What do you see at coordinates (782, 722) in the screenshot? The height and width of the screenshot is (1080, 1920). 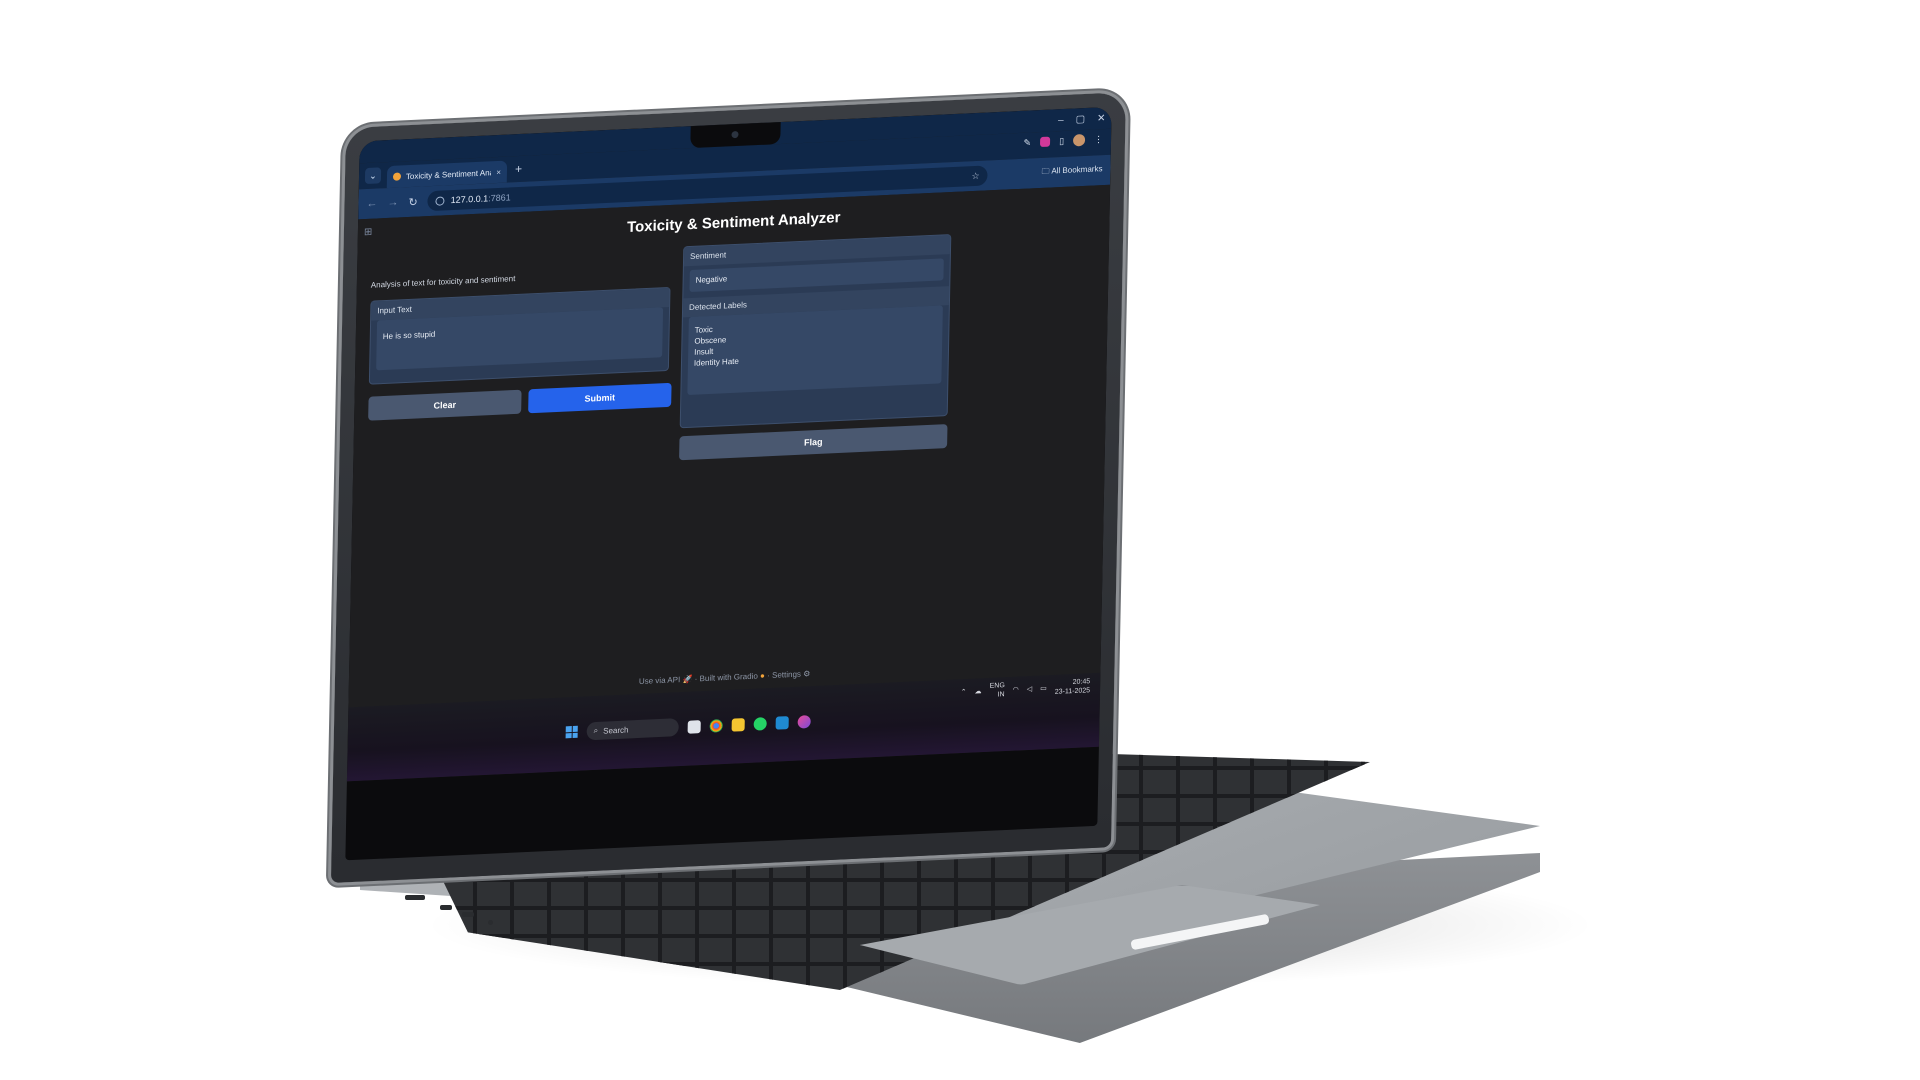 I see `vscode-icon` at bounding box center [782, 722].